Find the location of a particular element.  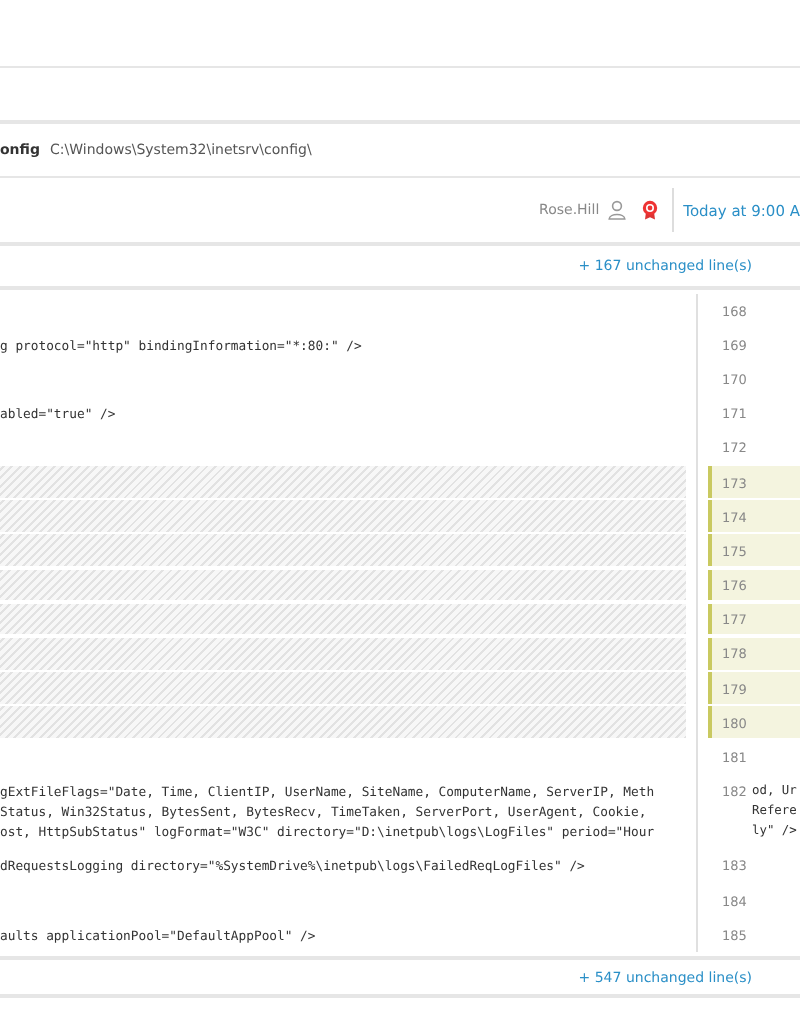

award-badge-icon is located at coordinates (649, 210).